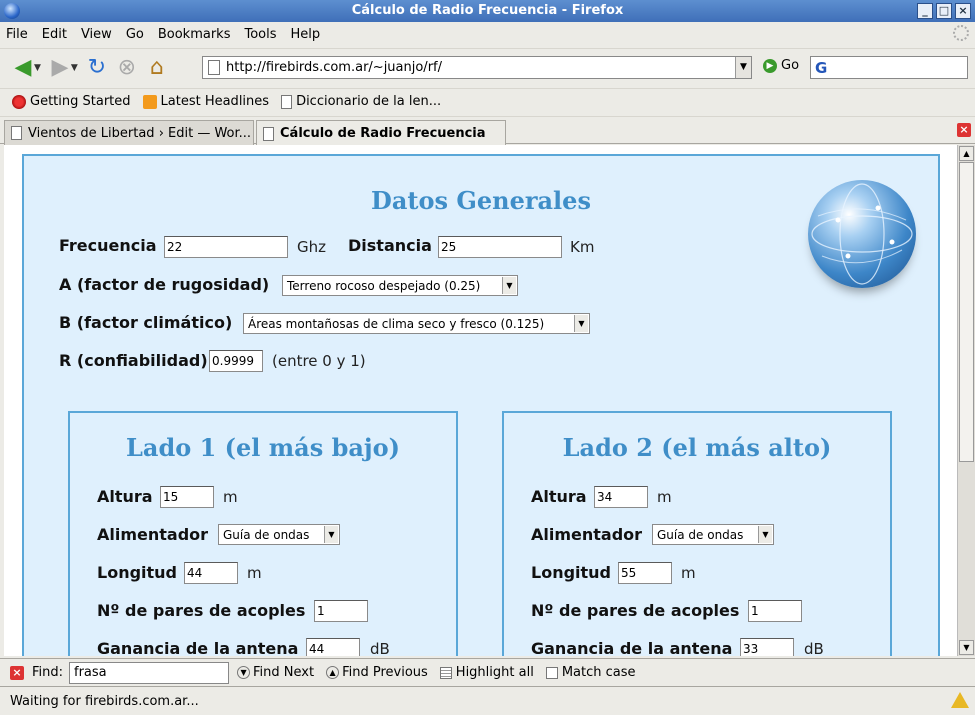 The height and width of the screenshot is (715, 975). What do you see at coordinates (814, 648) in the screenshot?
I see `lado2-ganancia-unit: dB` at bounding box center [814, 648].